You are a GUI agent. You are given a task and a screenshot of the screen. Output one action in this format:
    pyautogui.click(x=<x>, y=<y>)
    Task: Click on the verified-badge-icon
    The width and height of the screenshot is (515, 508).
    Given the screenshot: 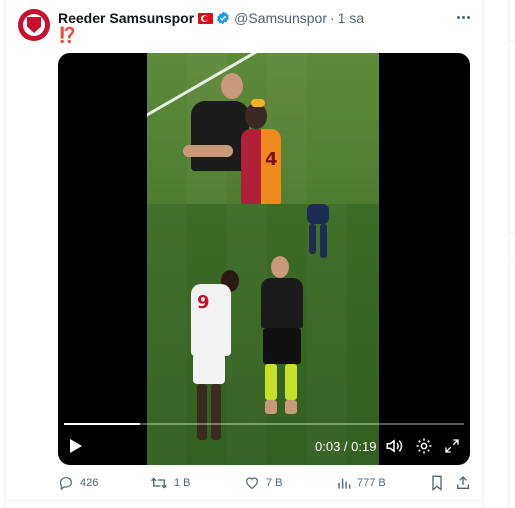 What is the action you would take?
    pyautogui.click(x=223, y=18)
    